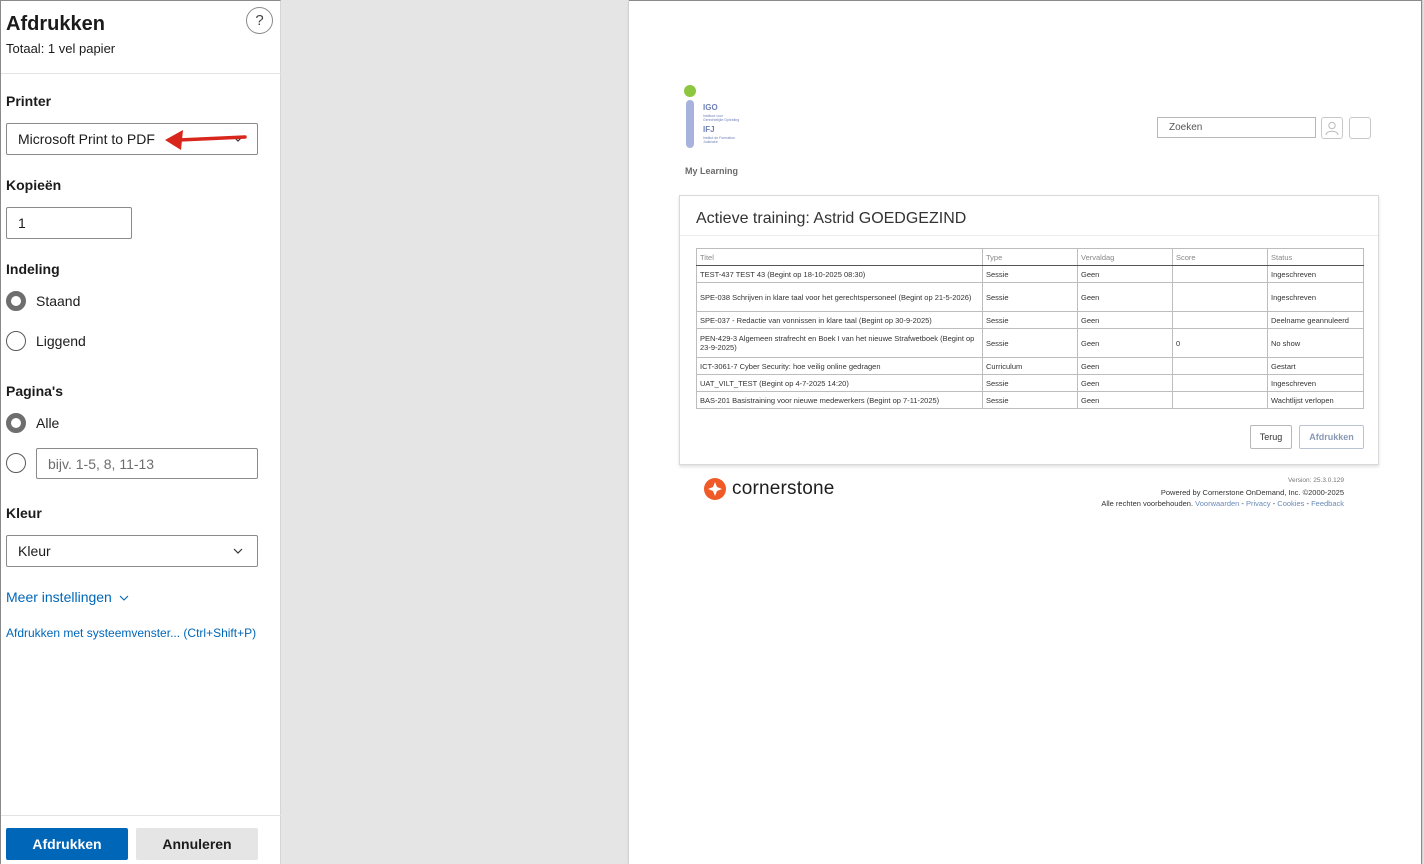 The width and height of the screenshot is (1424, 864). What do you see at coordinates (33, 269) in the screenshot?
I see `layout-label: Indeling` at bounding box center [33, 269].